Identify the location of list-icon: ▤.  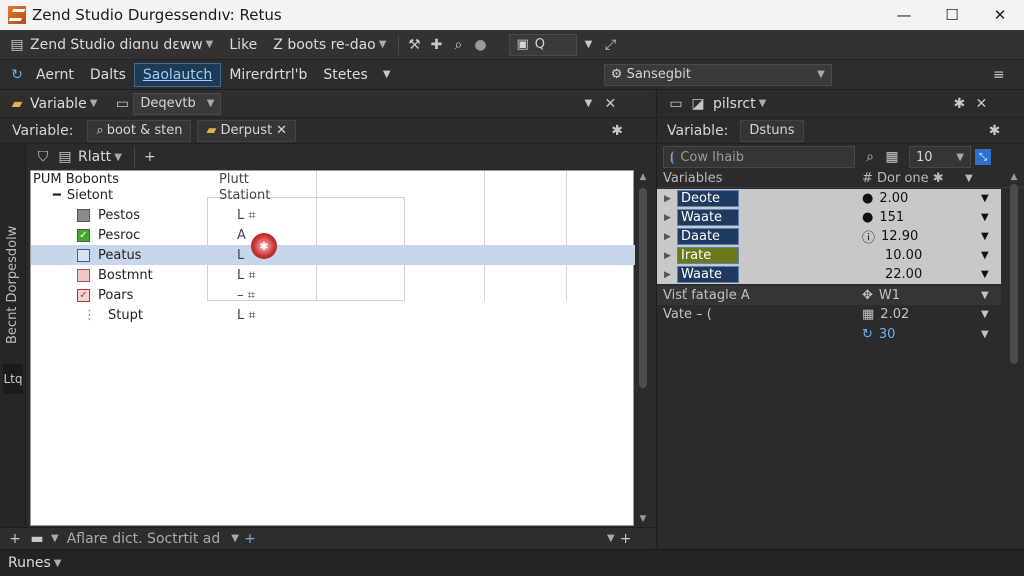
(65, 157).